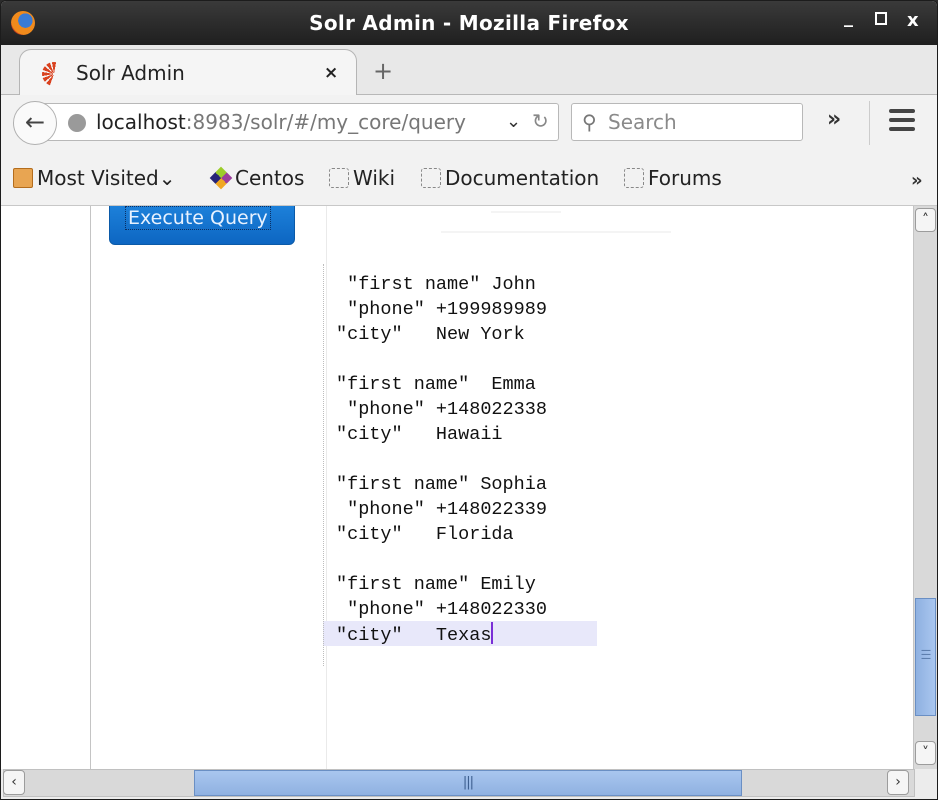 The image size is (938, 800). I want to click on editor-line: "phone" +148022330, so click(441, 609).